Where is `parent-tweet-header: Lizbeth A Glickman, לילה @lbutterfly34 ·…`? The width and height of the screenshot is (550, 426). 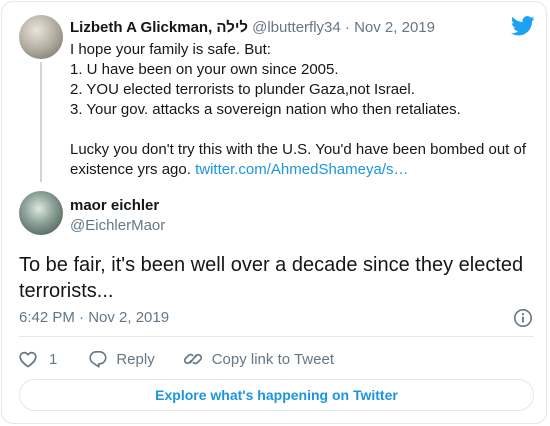 parent-tweet-header: Lizbeth A Glickman, לילה @lbutterfly34 ·… is located at coordinates (252, 28).